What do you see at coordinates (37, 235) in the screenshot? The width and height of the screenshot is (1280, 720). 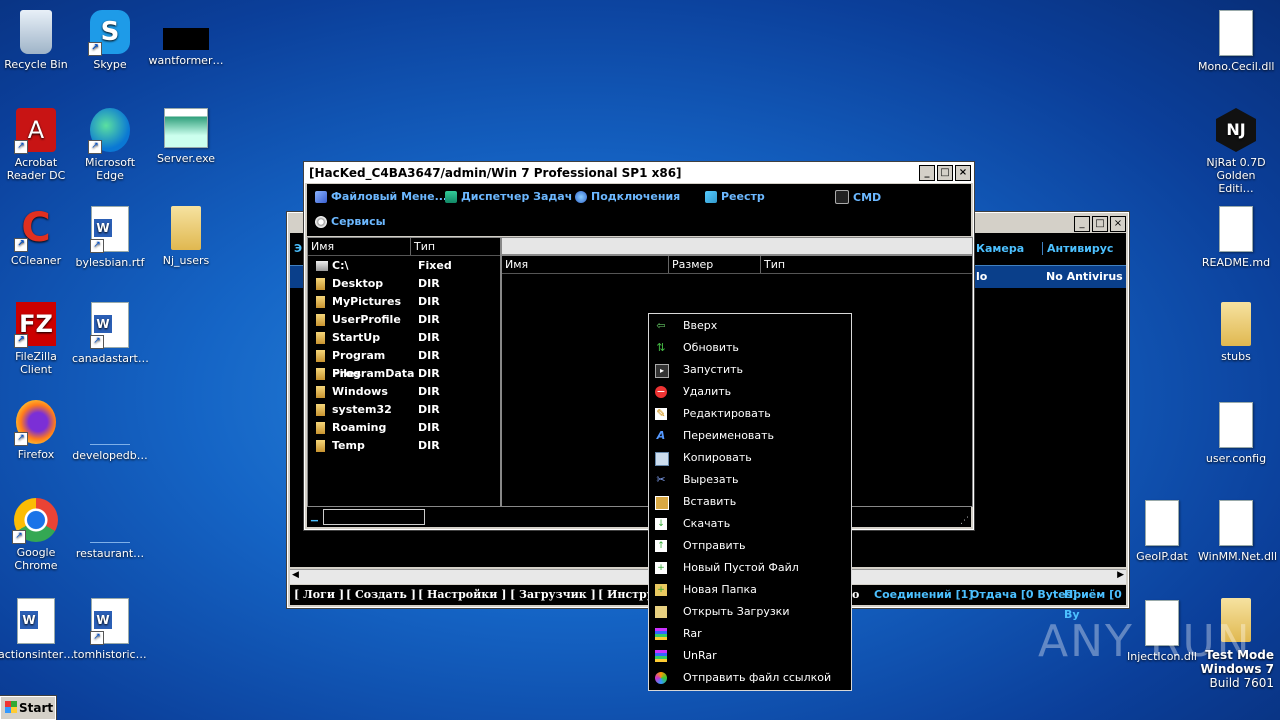 I see `desktop-icon-ccleaner: C ↗ CCleaner` at bounding box center [37, 235].